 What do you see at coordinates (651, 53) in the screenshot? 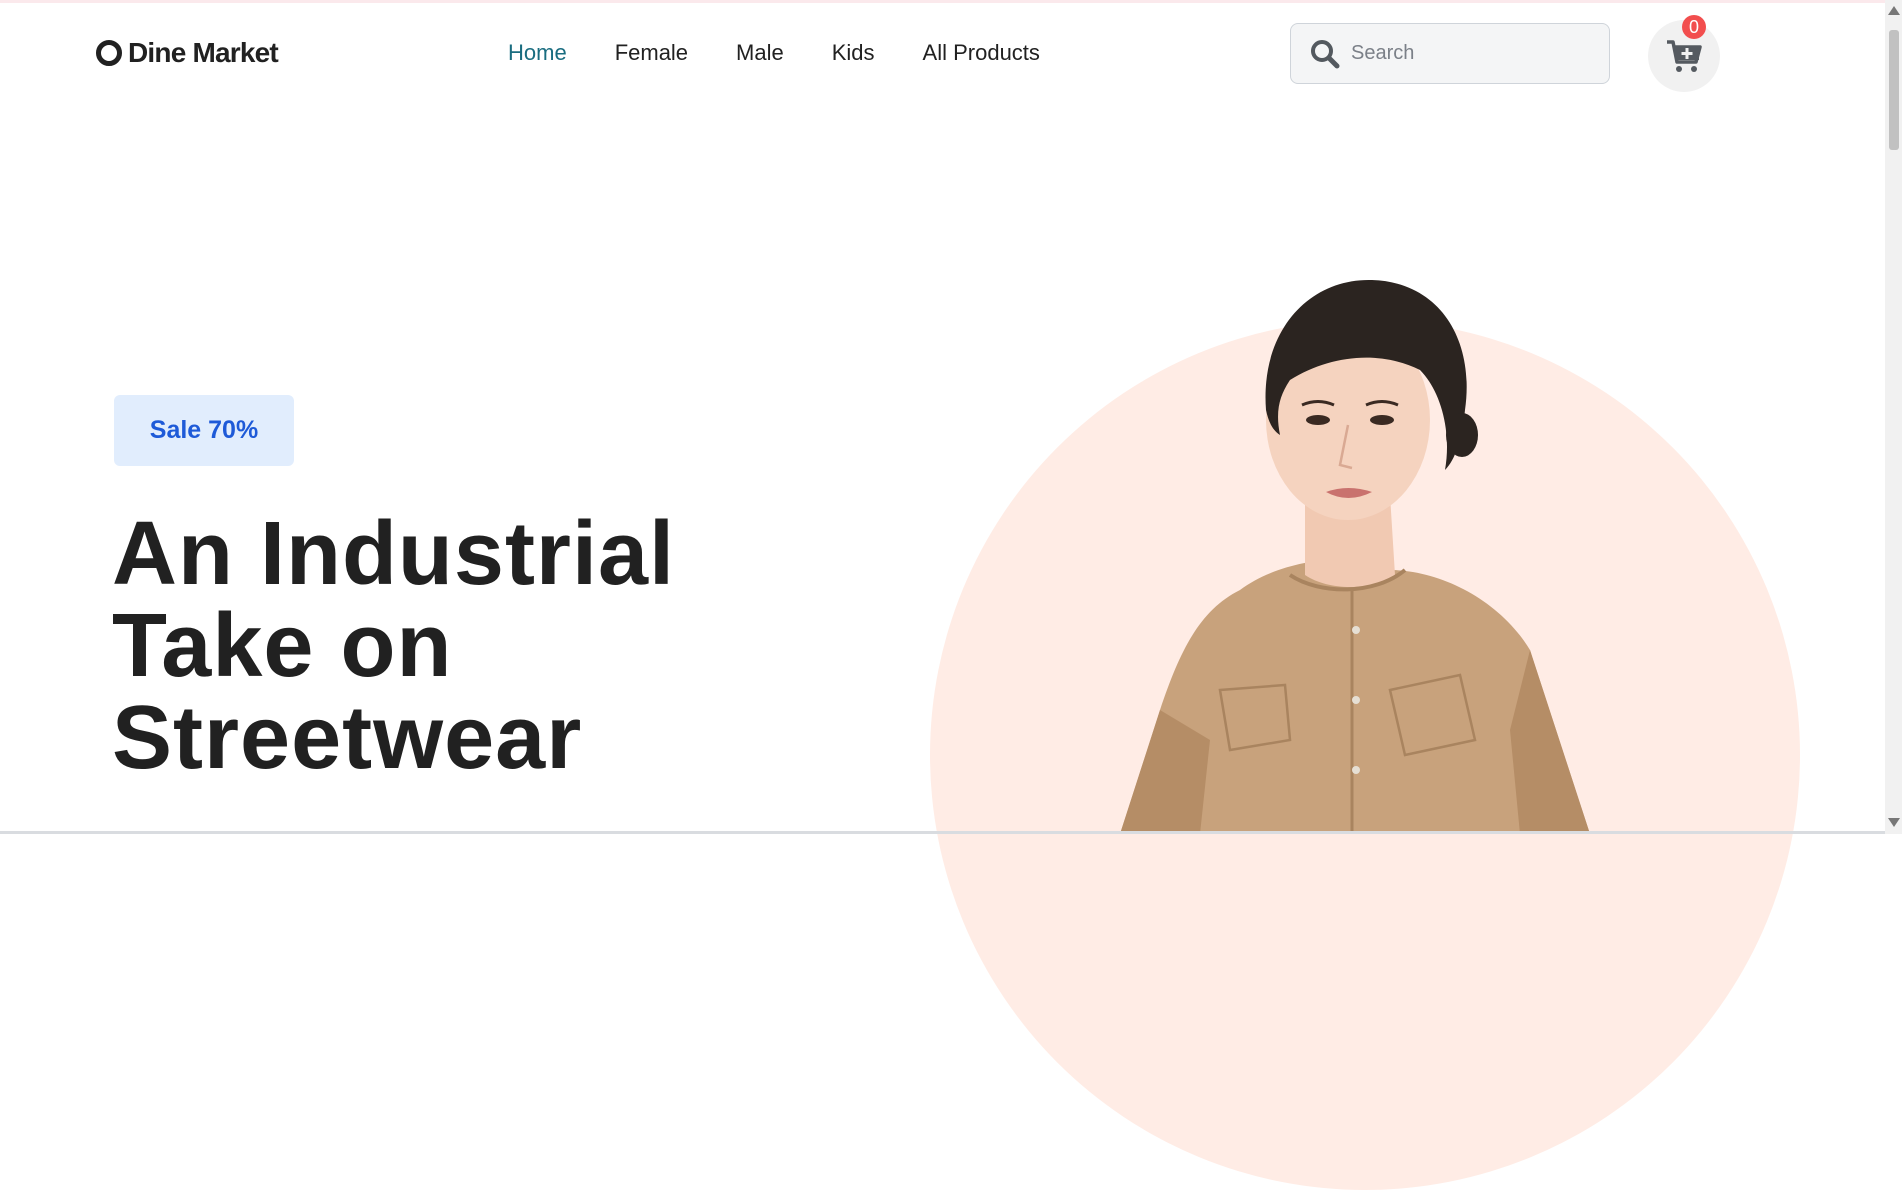
I see `nav-female: Female` at bounding box center [651, 53].